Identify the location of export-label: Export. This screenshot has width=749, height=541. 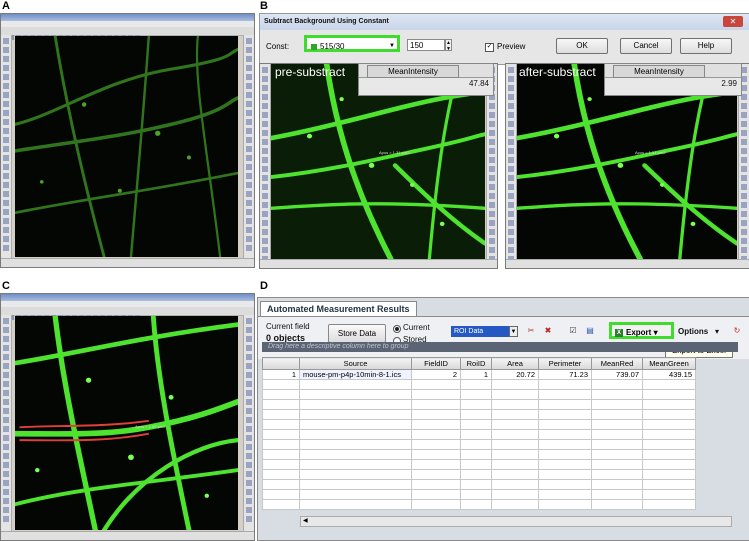
(639, 332).